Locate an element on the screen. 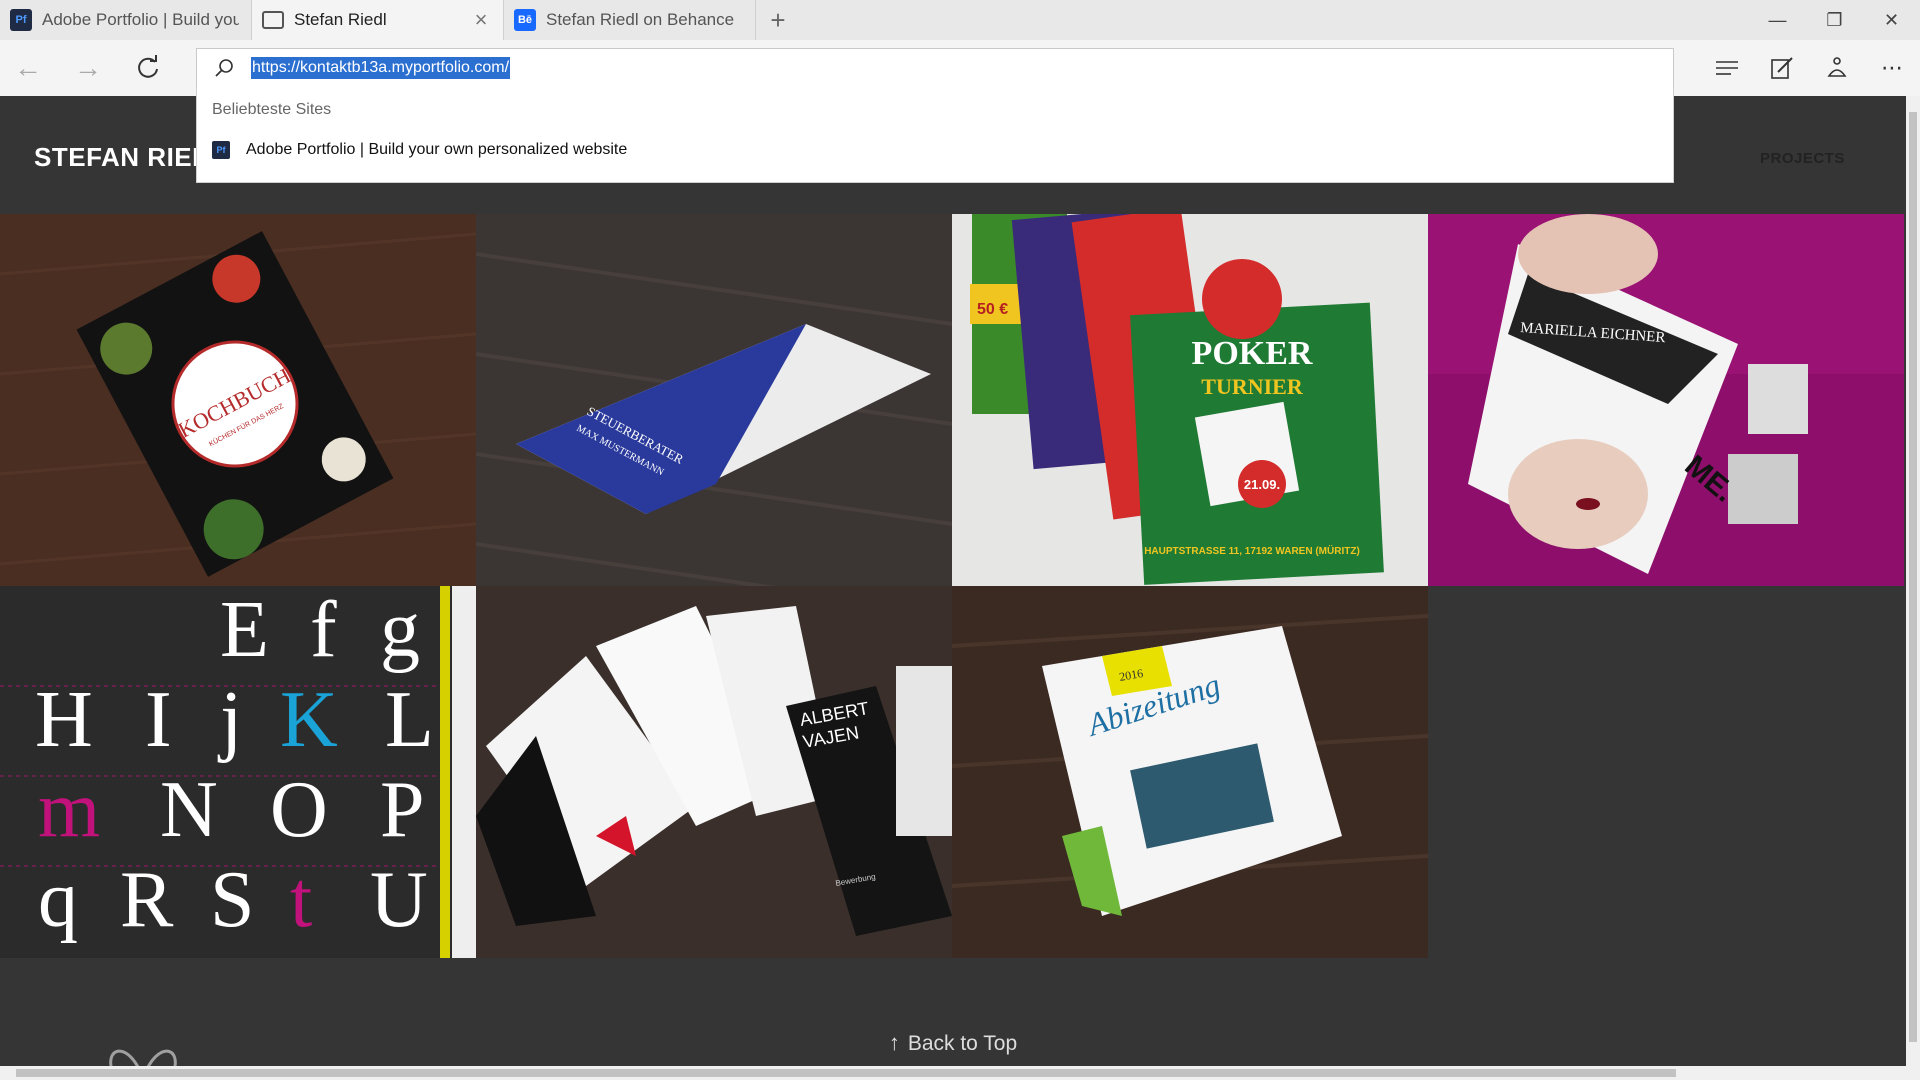  type-letter: m is located at coordinates (69, 810).